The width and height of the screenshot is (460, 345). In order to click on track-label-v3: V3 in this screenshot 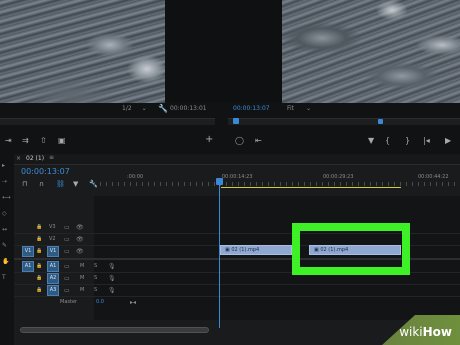, I will do `click(52, 227)`.